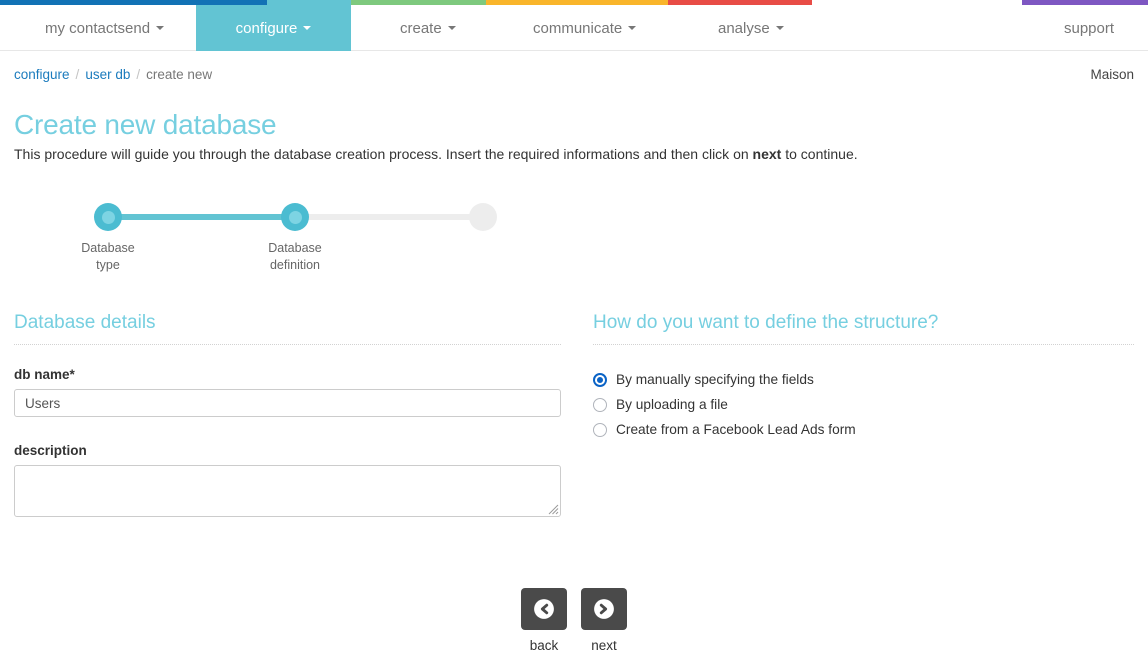 The image size is (1148, 665). I want to click on database-details-title: Database details, so click(85, 322).